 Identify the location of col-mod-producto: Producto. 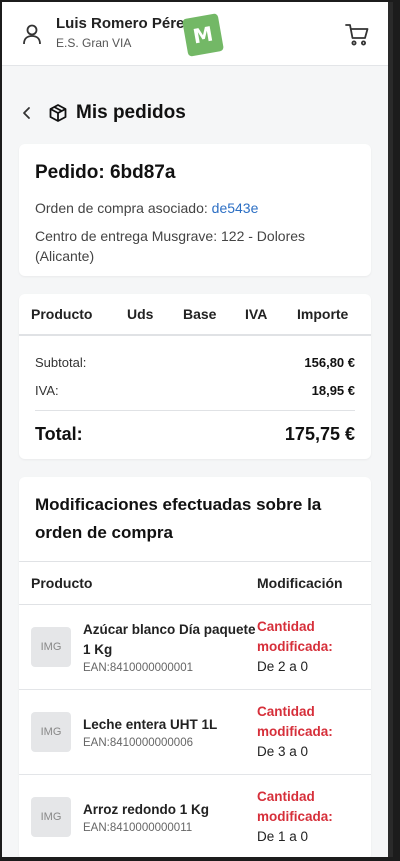
(62, 583).